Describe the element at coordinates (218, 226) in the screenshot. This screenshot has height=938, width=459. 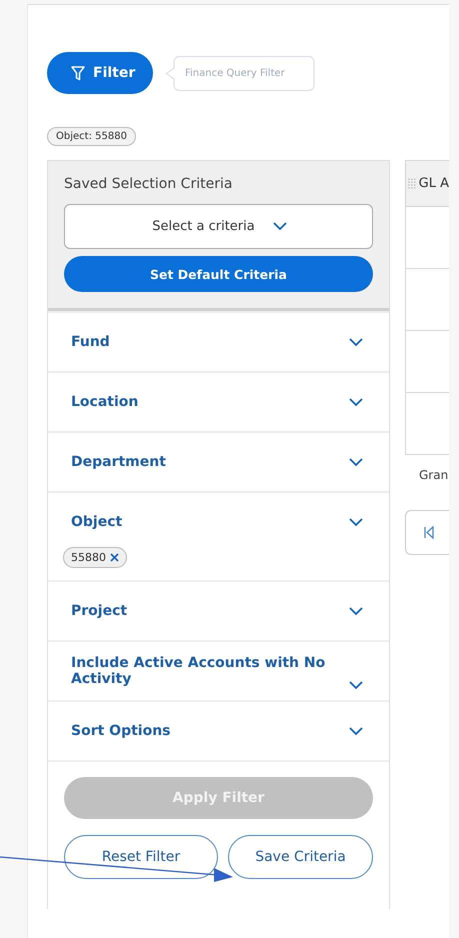
I see `criteria-dropdown: Select a criteria` at that location.